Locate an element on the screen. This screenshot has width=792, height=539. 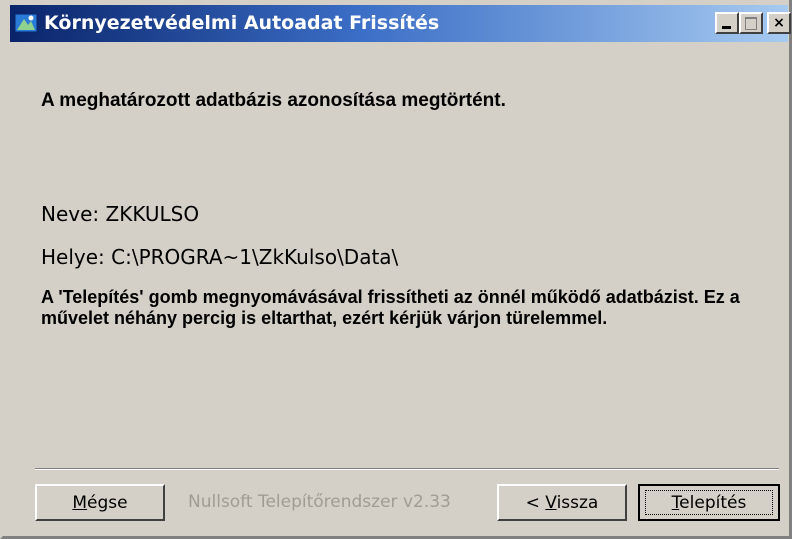
installer-icon is located at coordinates (26, 23).